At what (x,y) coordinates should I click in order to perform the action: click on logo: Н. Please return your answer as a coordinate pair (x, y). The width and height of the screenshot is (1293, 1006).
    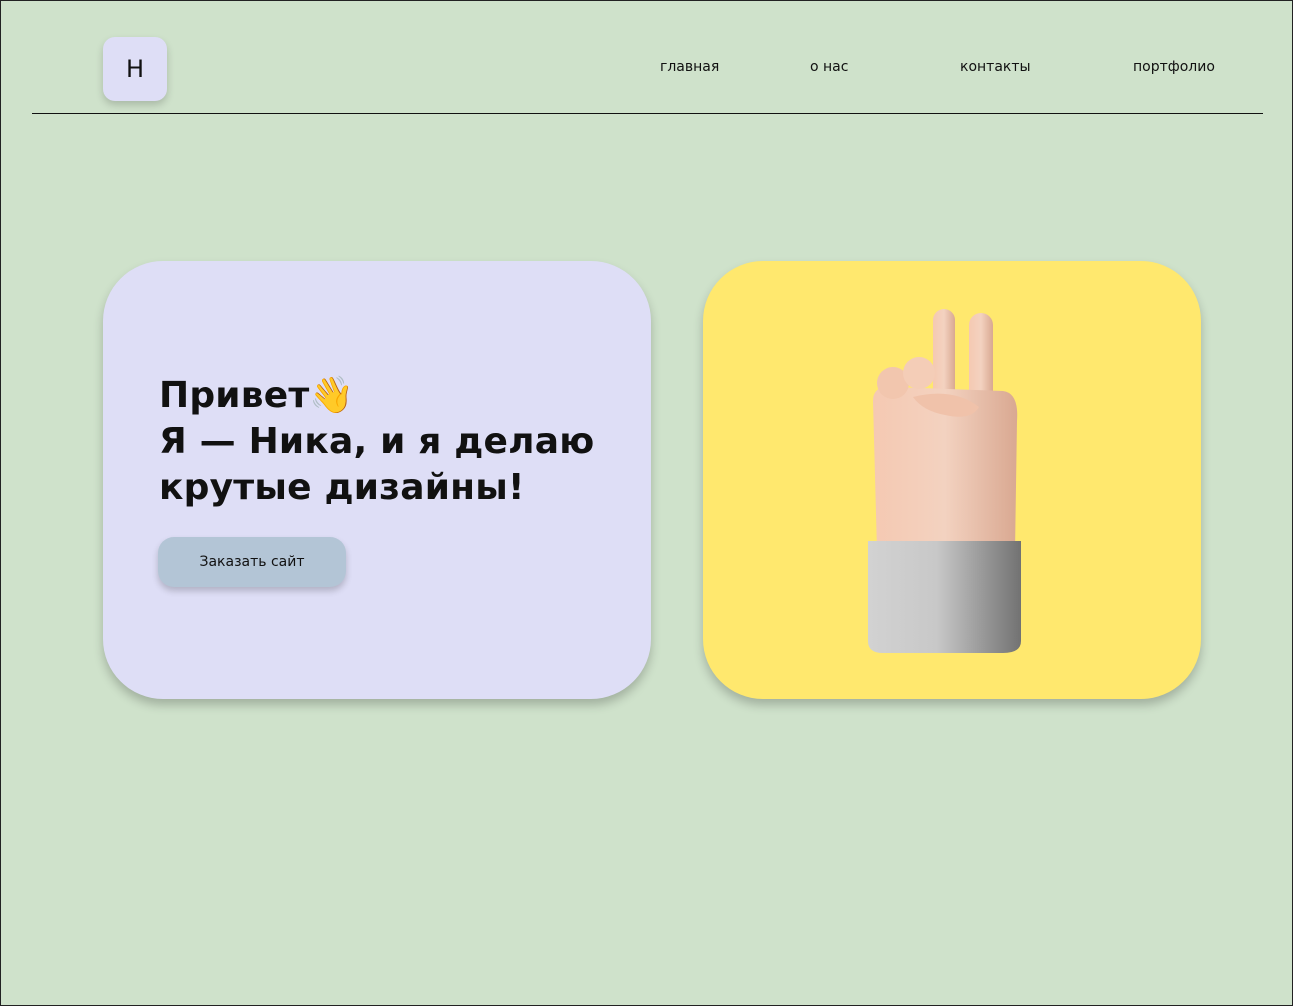
    Looking at the image, I should click on (135, 69).